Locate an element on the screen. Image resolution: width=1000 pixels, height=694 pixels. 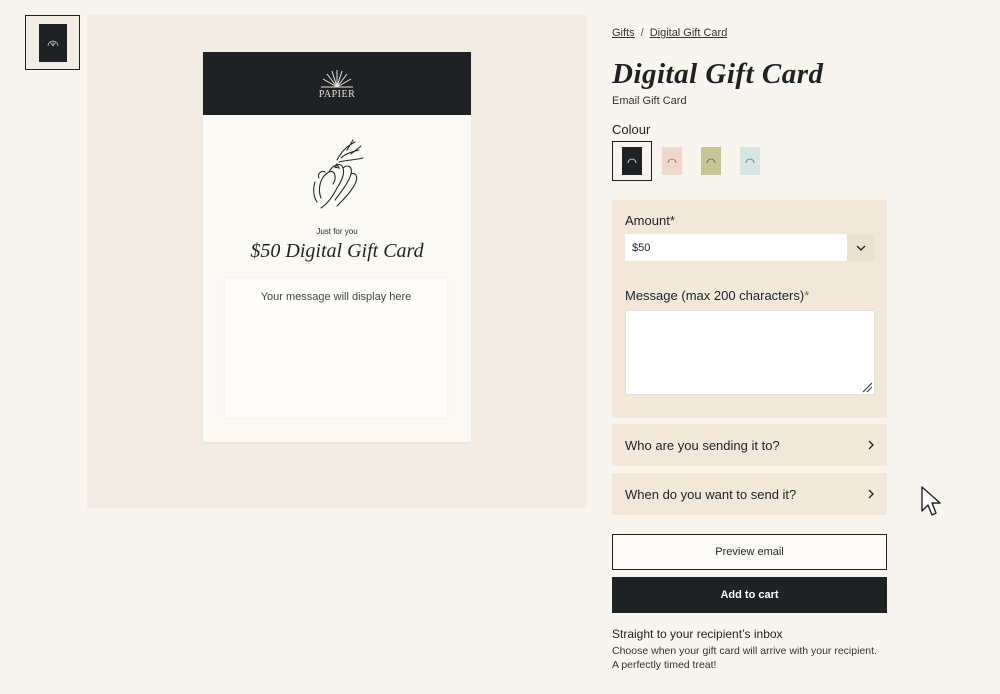
swatch-card-pink is located at coordinates (672, 161).